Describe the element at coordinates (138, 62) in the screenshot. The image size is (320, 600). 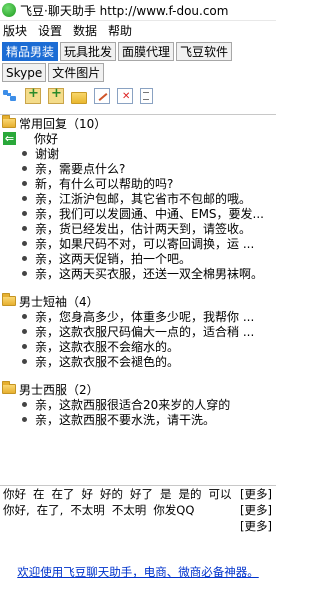
I see `category-tabs: 精品男装 玩具批发 面膜代理 飞豆软件 Skype 文件图片` at that location.